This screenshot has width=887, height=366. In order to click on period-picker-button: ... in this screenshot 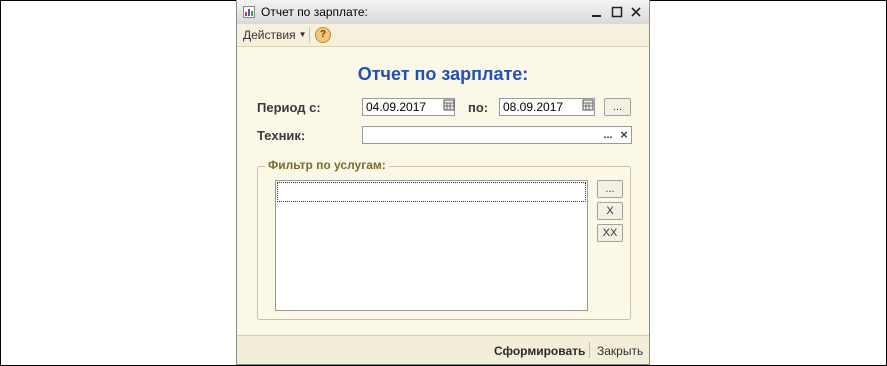, I will do `click(617, 107)`.